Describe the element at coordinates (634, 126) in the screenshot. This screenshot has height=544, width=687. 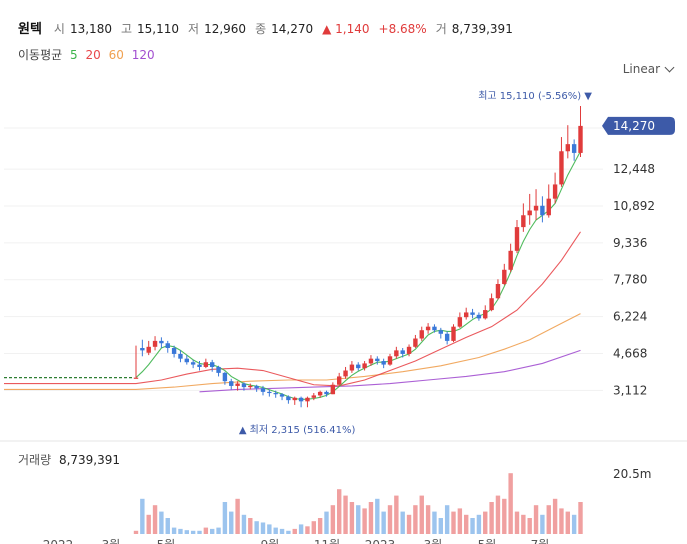
I see `last-price-label: 14,270` at that location.